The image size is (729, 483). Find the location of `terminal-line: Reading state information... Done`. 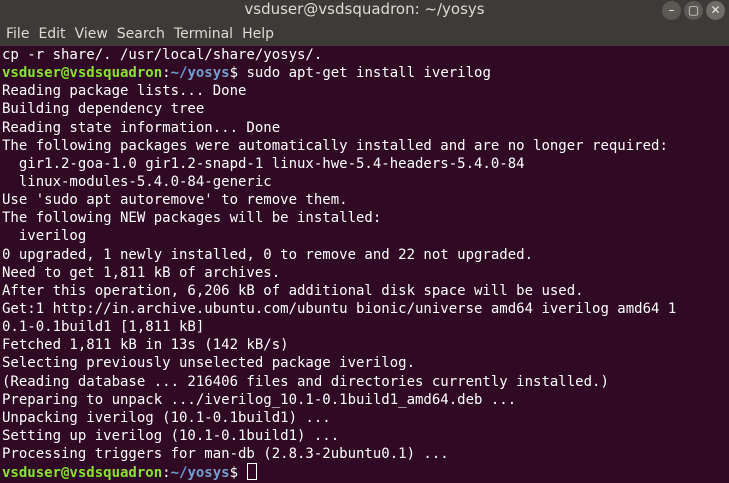

terminal-line: Reading state information... Done is located at coordinates (141, 127).